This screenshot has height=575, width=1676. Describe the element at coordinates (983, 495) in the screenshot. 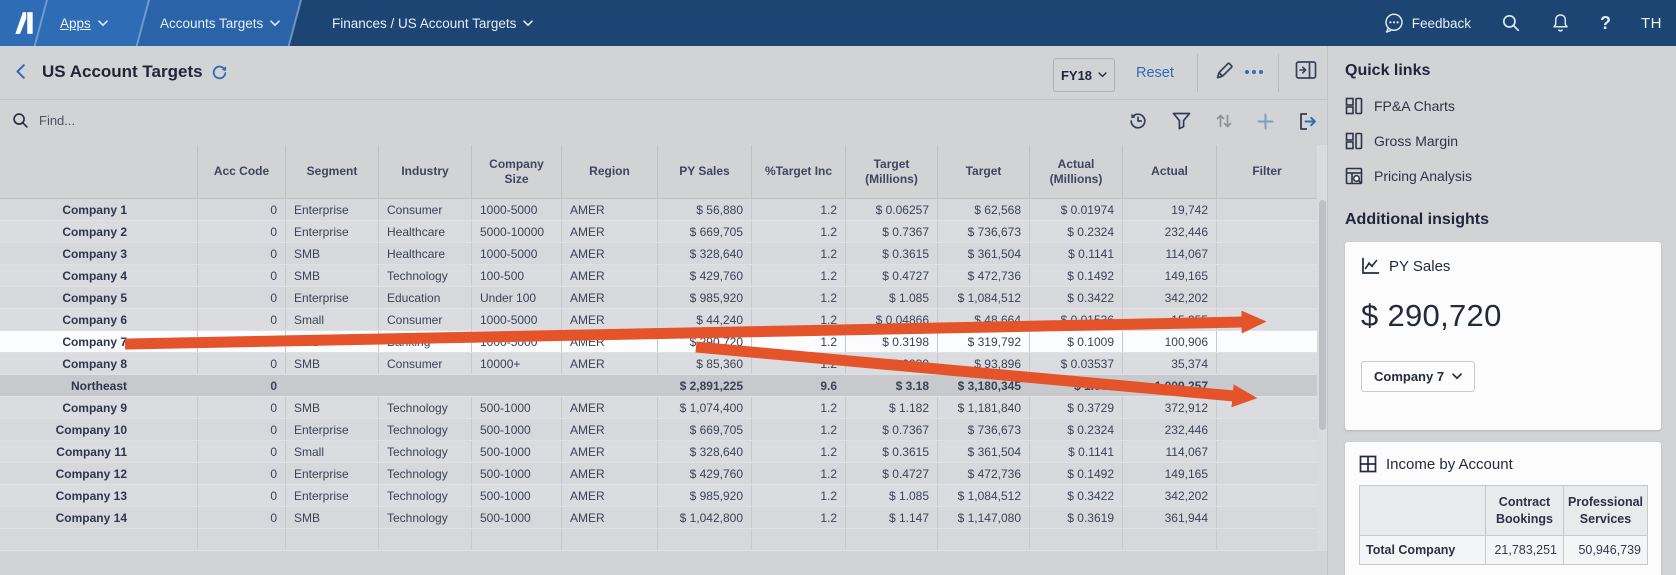

I see `table-cell: $ 1,084,512` at that location.